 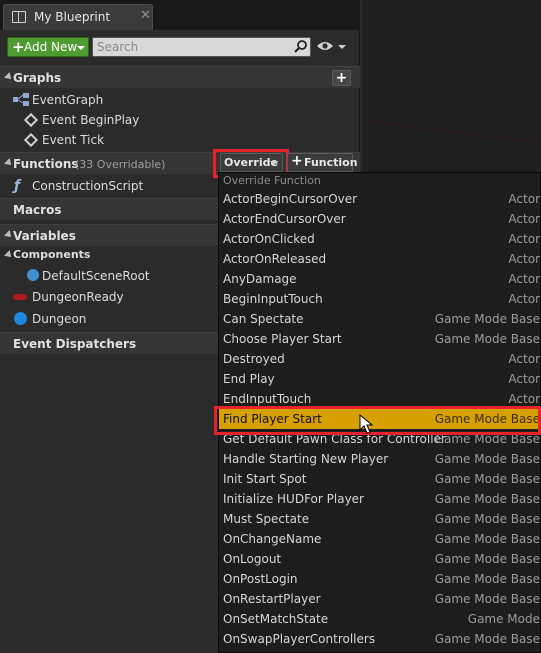 I want to click on menu-item: ActorEndCursorOver Actor, so click(x=379, y=219).